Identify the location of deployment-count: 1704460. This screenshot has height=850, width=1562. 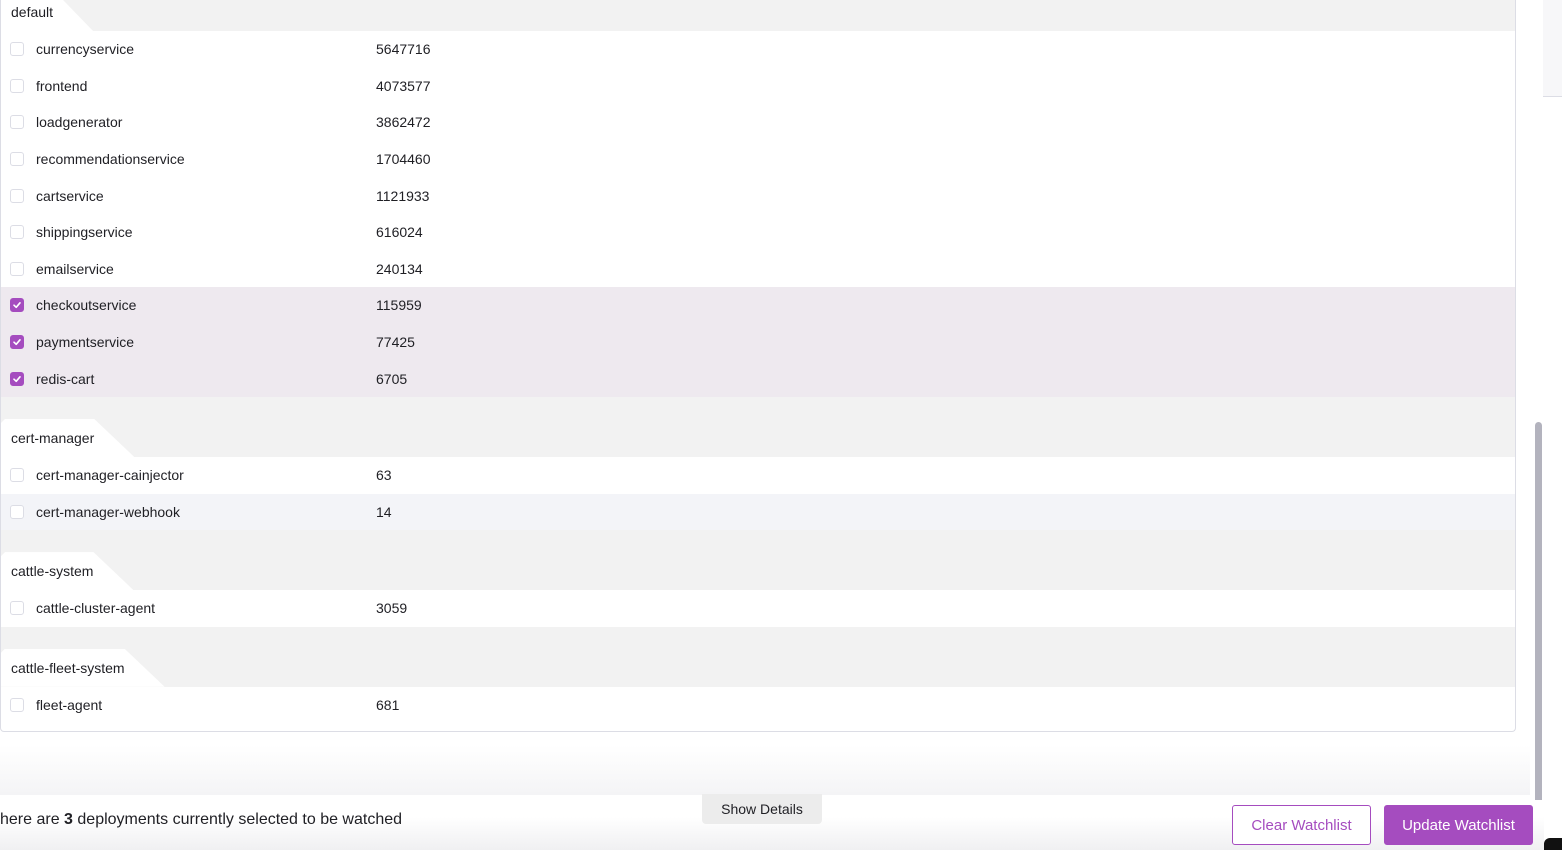
(403, 159).